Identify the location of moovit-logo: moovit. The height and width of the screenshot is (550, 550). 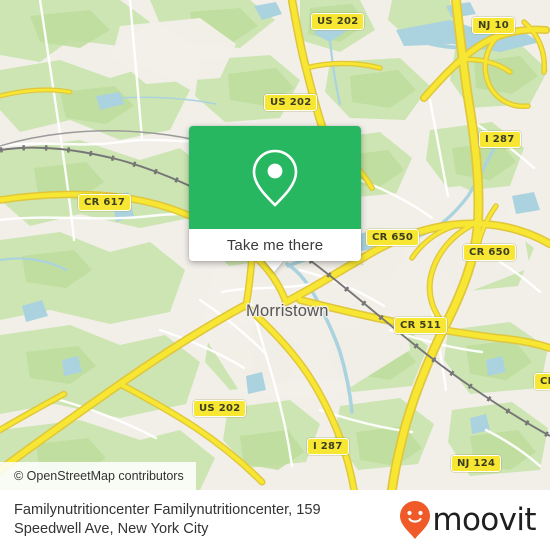
(468, 520).